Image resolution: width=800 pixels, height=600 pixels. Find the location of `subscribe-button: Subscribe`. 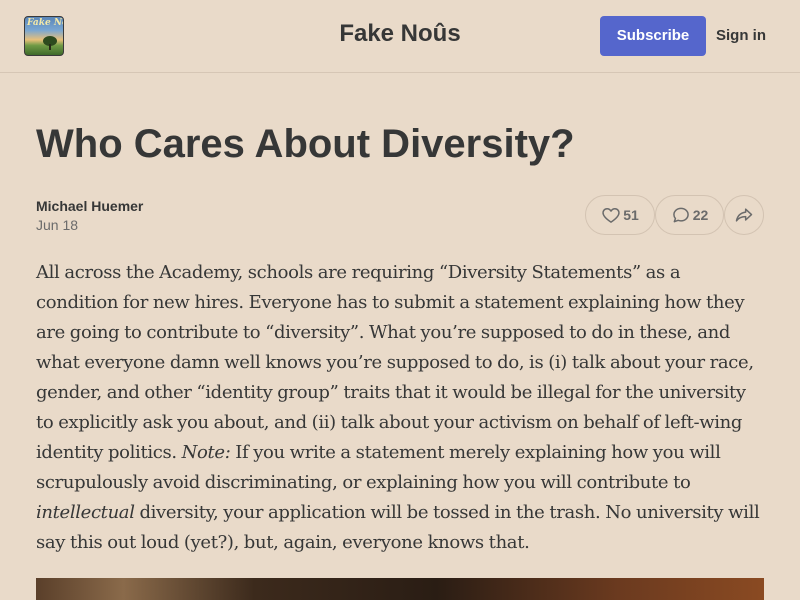

subscribe-button: Subscribe is located at coordinates (653, 36).